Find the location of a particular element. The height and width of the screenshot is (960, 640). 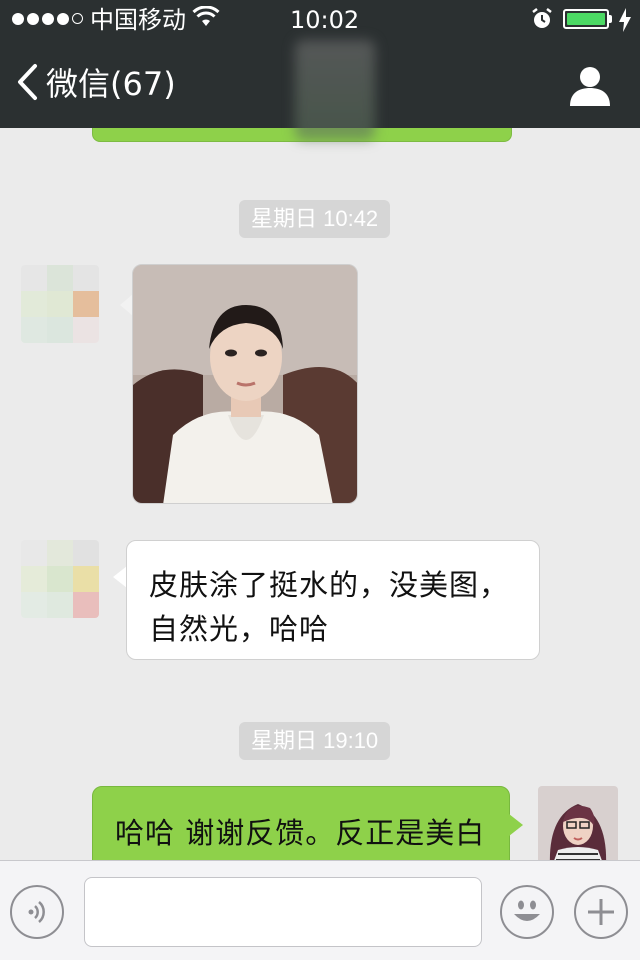

image-message is located at coordinates (245, 384).